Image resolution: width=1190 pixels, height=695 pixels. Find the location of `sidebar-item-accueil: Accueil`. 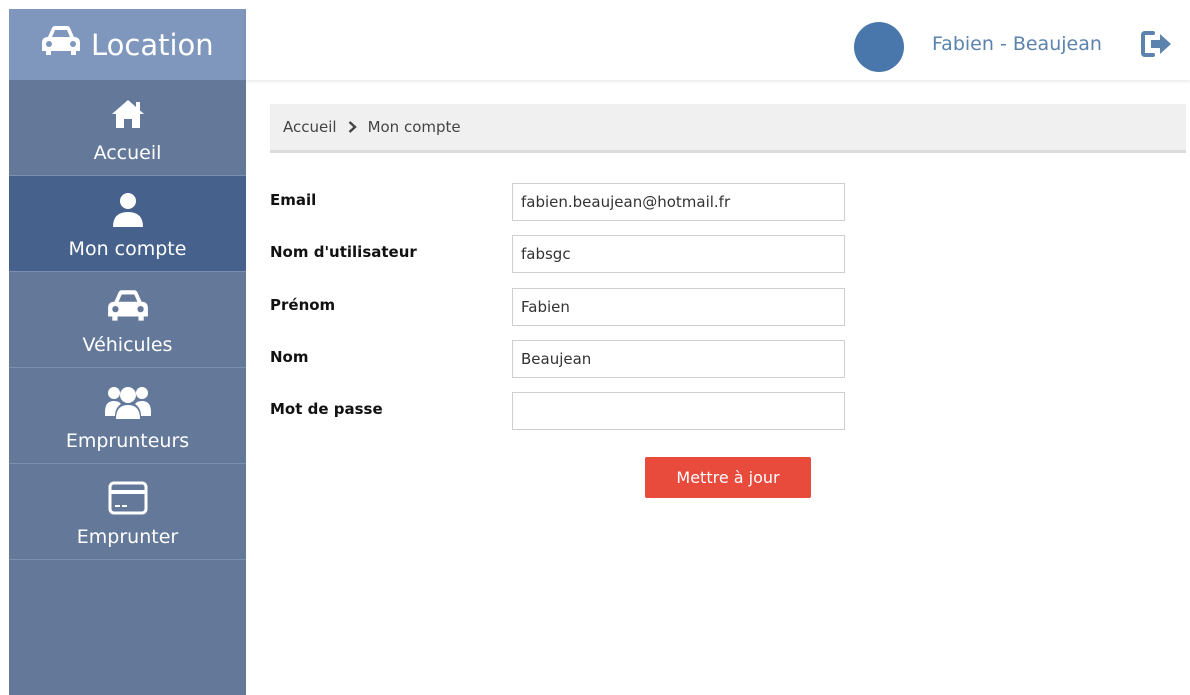

sidebar-item-accueil: Accueil is located at coordinates (127, 128).